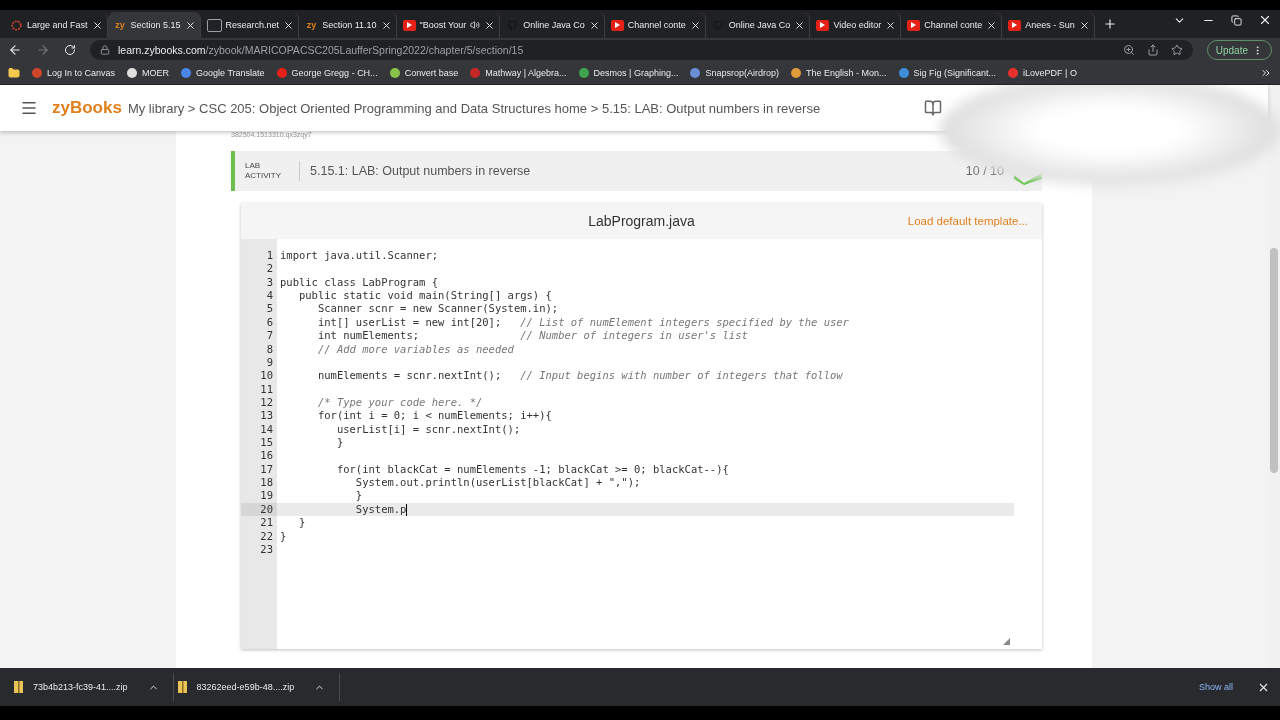 The image size is (1280, 720). I want to click on line-number: 18, so click(266, 483).